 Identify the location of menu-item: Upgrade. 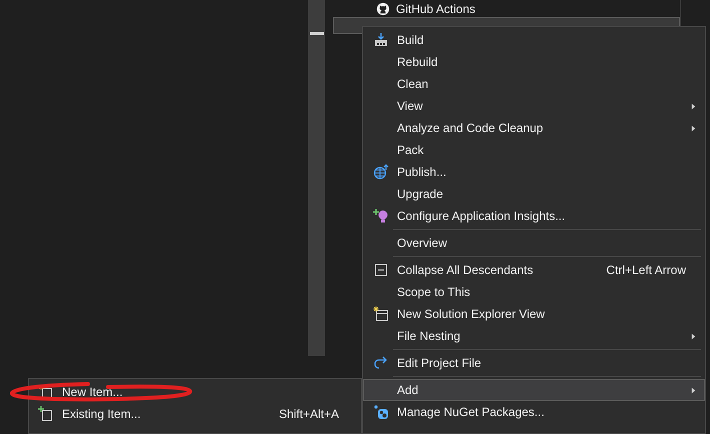
(534, 194).